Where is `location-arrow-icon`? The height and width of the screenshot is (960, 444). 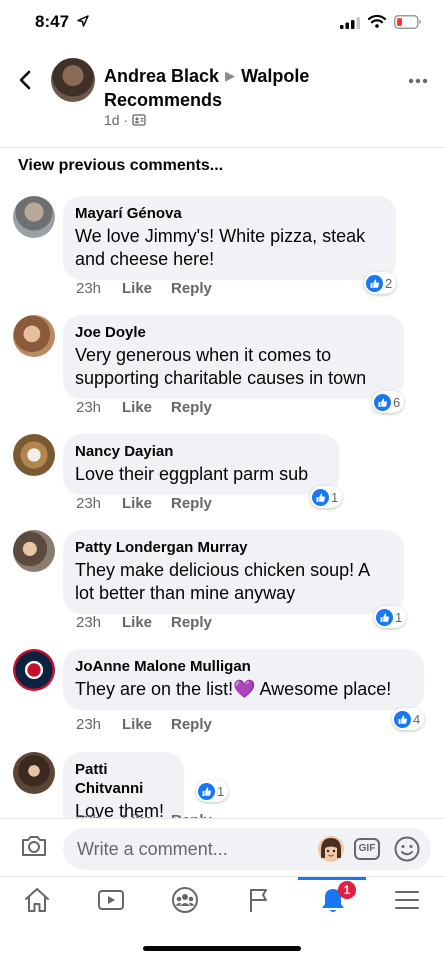 location-arrow-icon is located at coordinates (83, 21).